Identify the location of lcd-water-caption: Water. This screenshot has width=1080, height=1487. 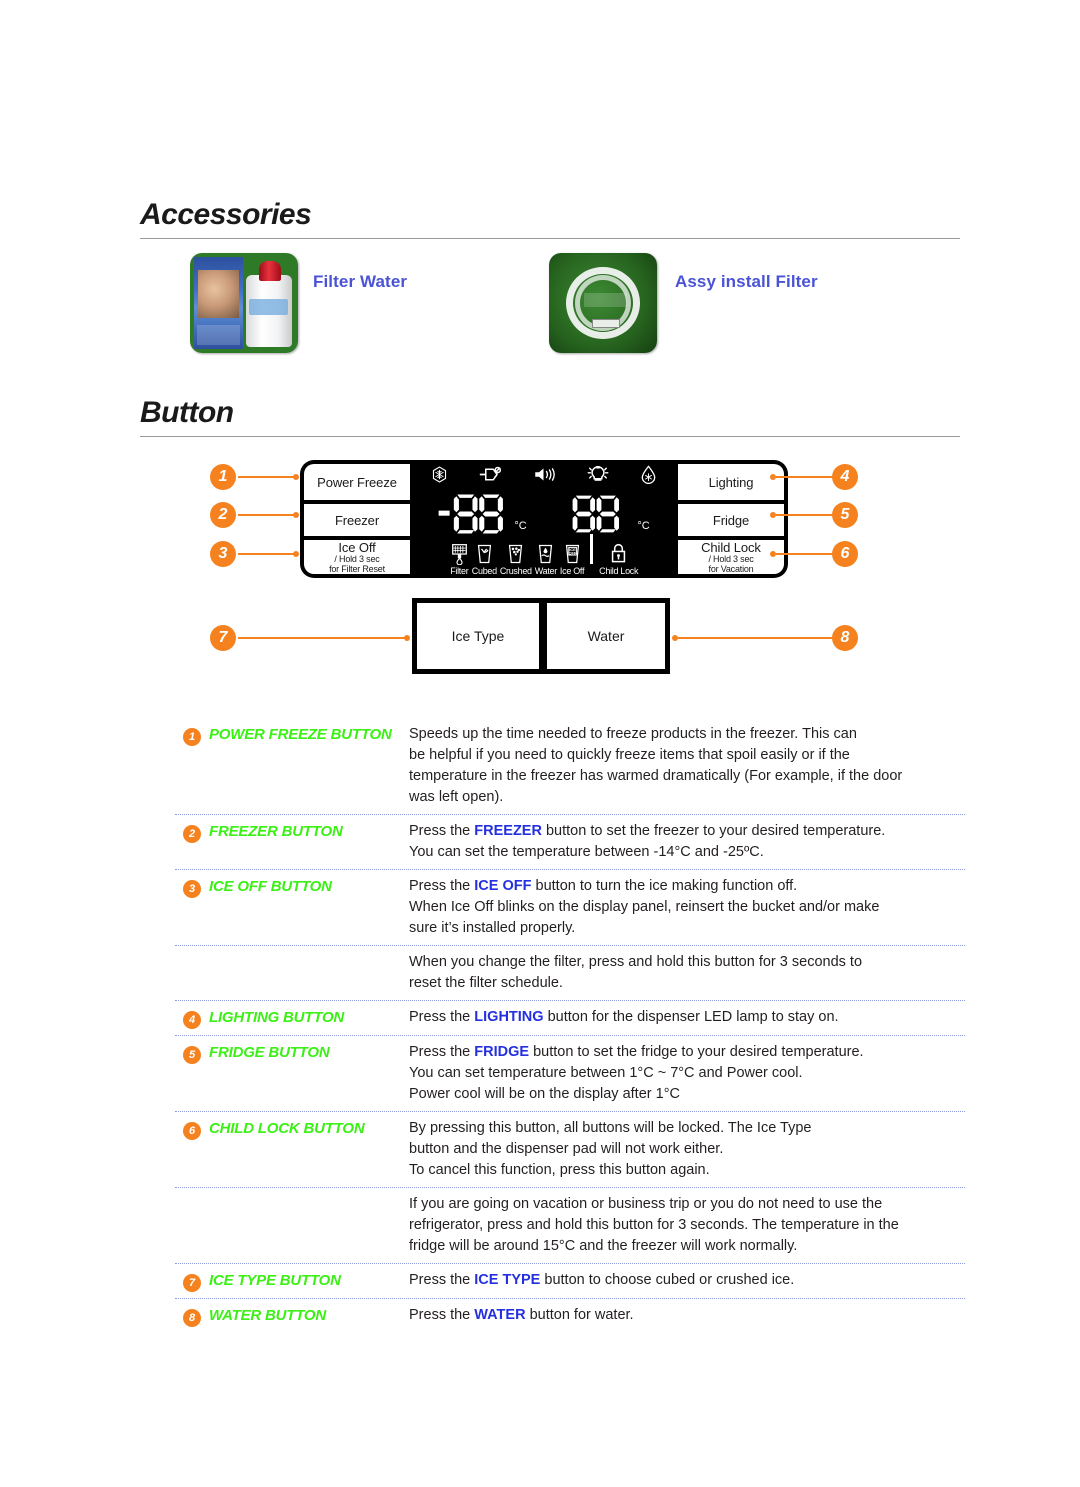
(545, 571).